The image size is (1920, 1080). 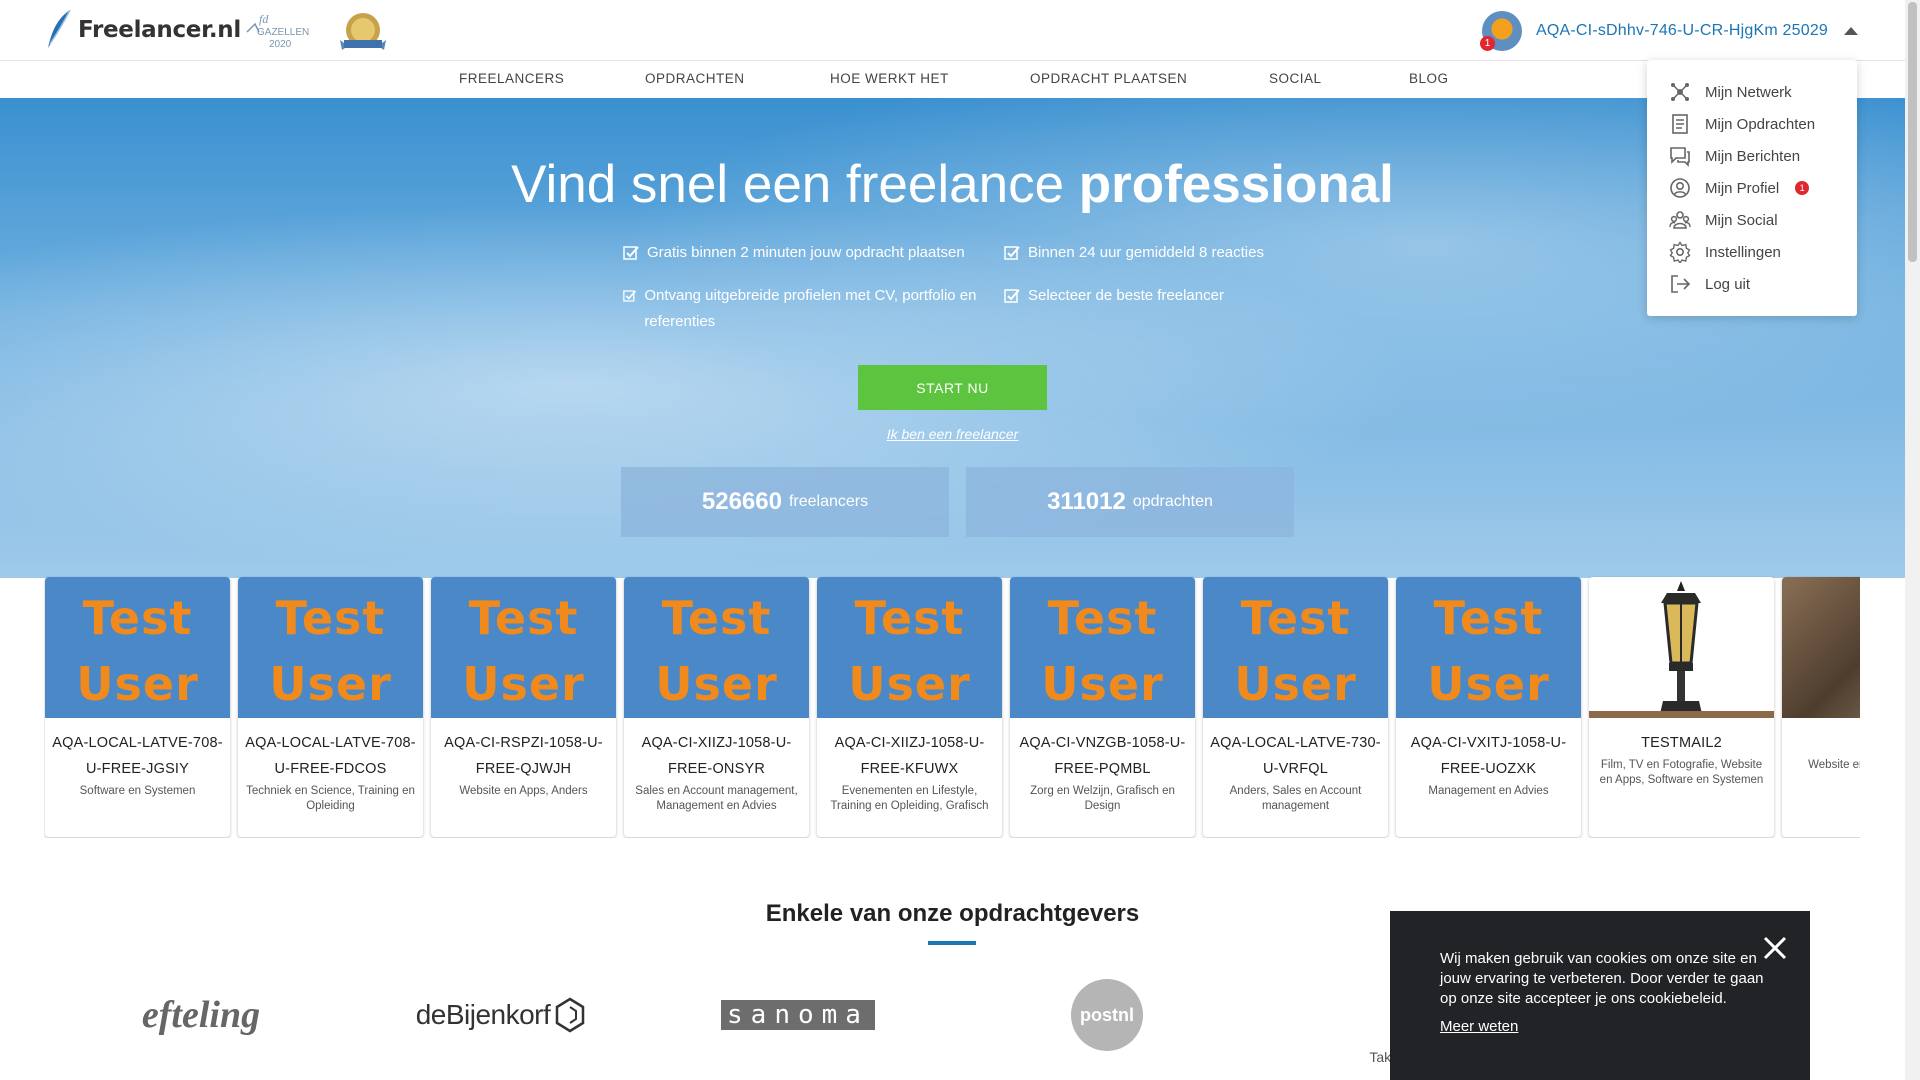 I want to click on hero-title: Vind snel een freelance professional, so click(x=952, y=184).